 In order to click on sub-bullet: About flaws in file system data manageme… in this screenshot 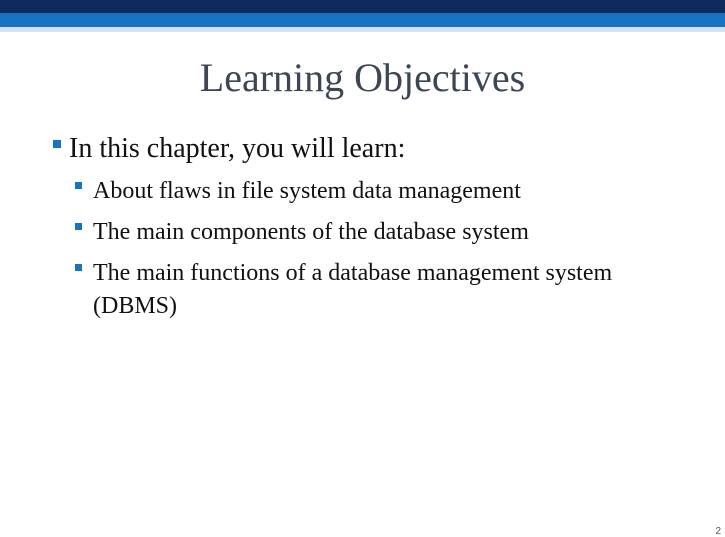, I will do `click(385, 191)`.